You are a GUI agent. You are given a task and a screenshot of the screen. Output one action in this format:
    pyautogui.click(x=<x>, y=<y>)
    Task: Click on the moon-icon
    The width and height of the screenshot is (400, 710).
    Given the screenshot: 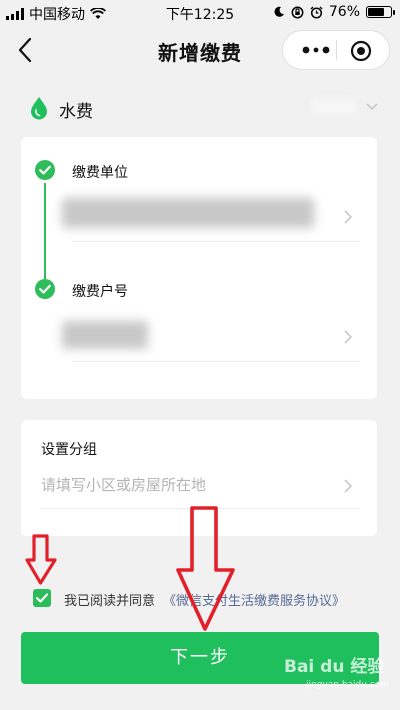 What is the action you would take?
    pyautogui.click(x=279, y=11)
    